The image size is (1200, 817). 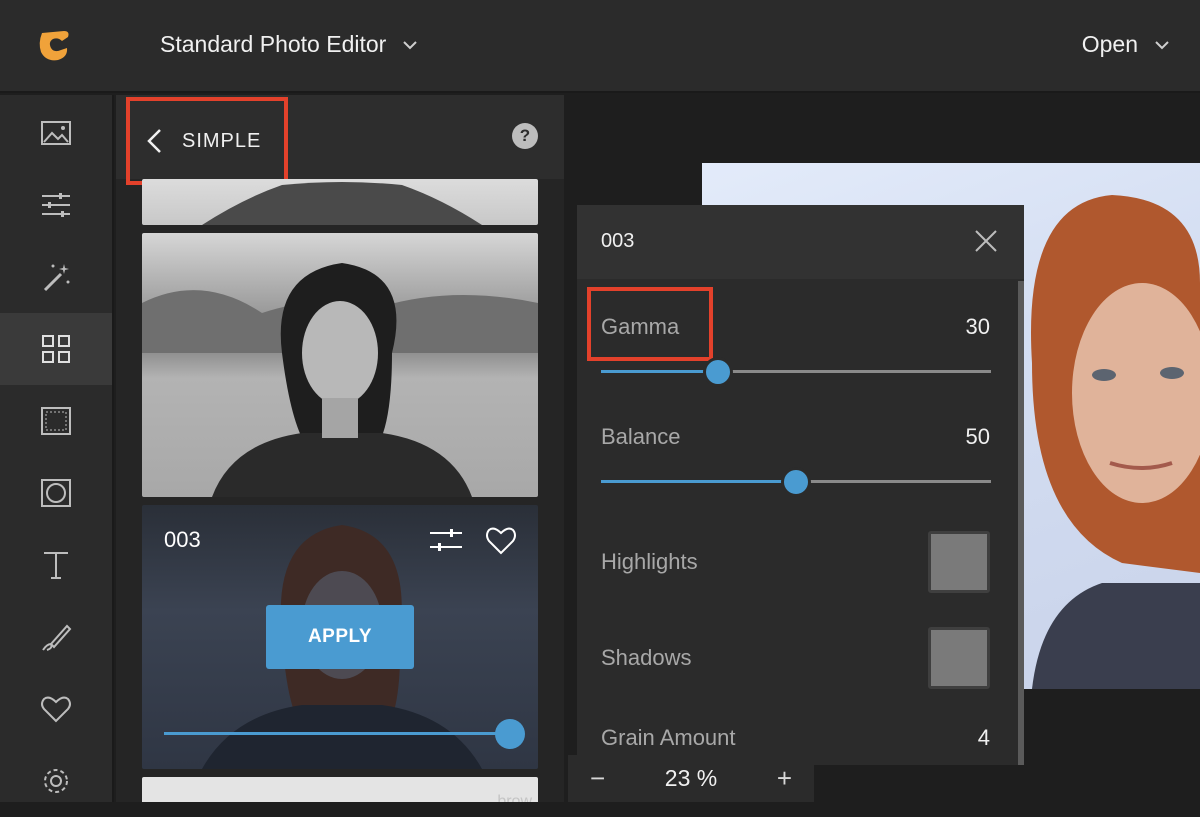 I want to click on text-icon, so click(x=56, y=565).